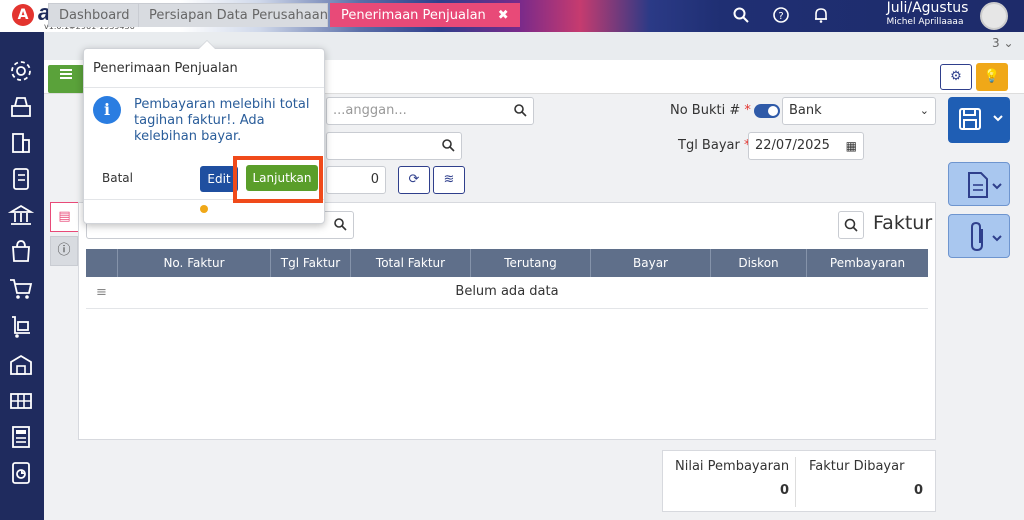  What do you see at coordinates (22, 438) in the screenshot?
I see `tax-icon` at bounding box center [22, 438].